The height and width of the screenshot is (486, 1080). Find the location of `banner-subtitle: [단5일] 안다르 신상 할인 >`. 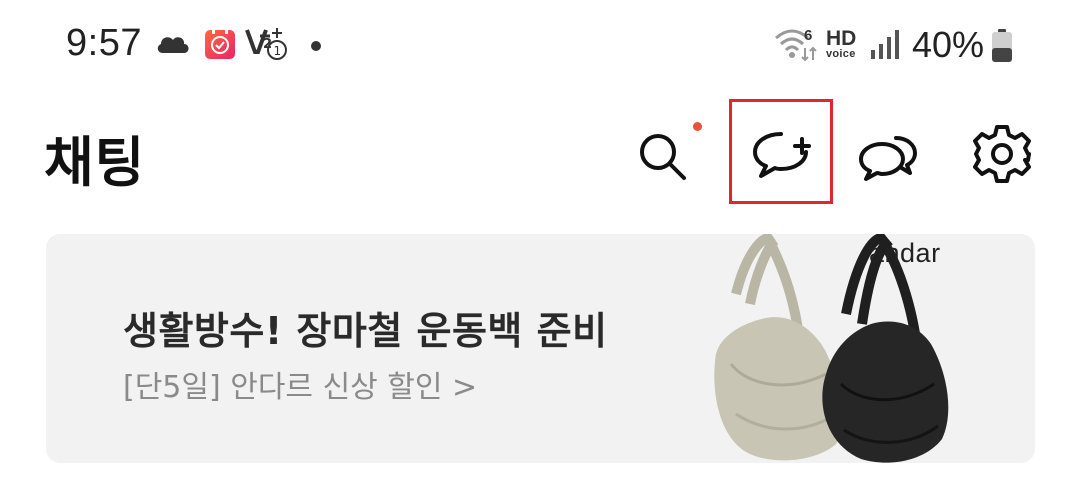

banner-subtitle: [단5일] 안다르 신상 할인 > is located at coordinates (300, 387).